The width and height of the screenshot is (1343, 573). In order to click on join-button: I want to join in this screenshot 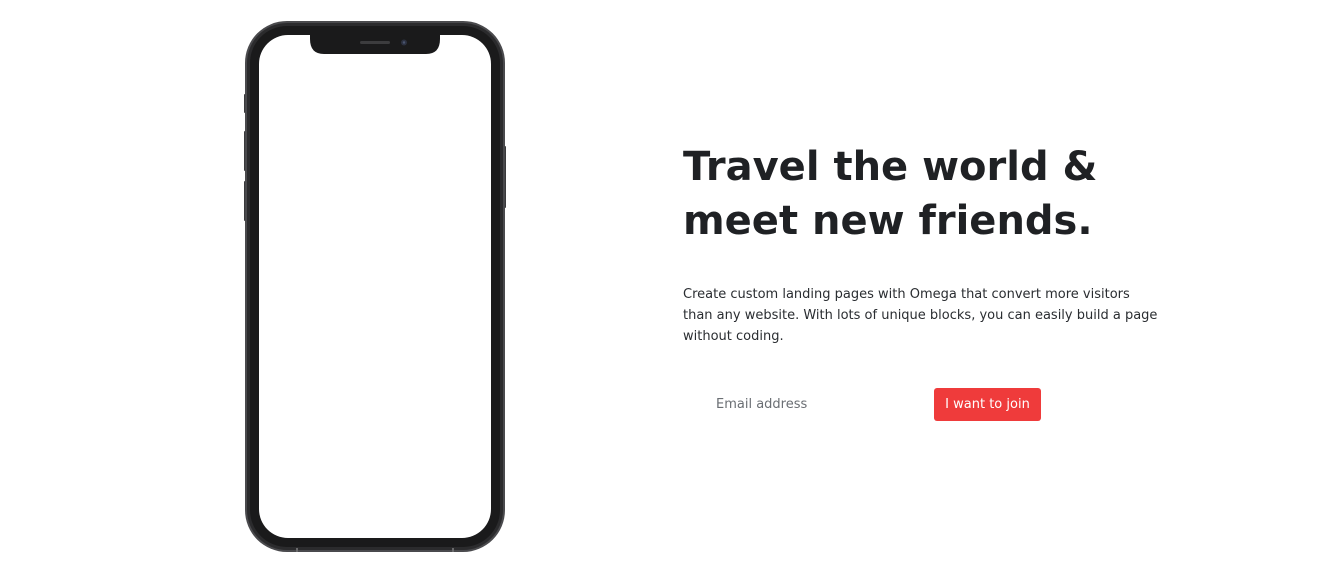, I will do `click(987, 404)`.